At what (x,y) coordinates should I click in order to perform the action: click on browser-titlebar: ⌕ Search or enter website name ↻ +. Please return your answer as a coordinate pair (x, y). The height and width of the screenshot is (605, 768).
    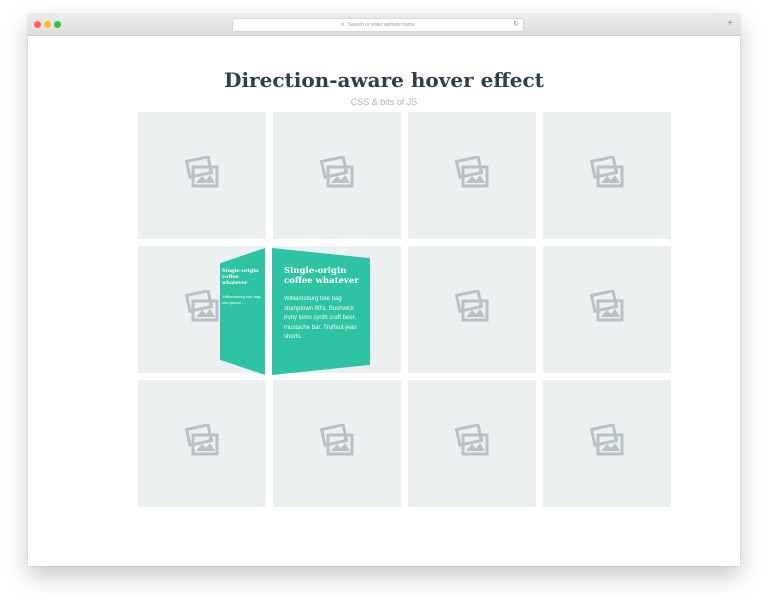
    Looking at the image, I should click on (384, 25).